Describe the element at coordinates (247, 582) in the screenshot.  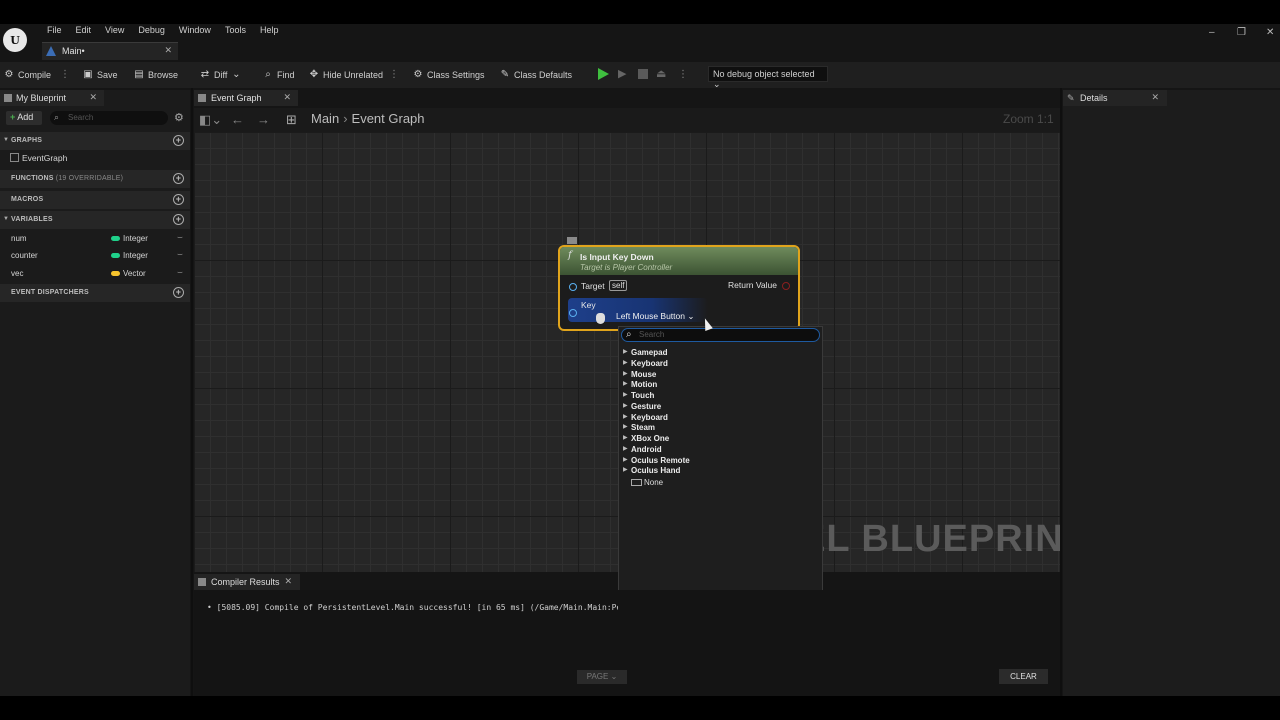
I see `compiler-results-tab: Compiler Results ✕` at that location.